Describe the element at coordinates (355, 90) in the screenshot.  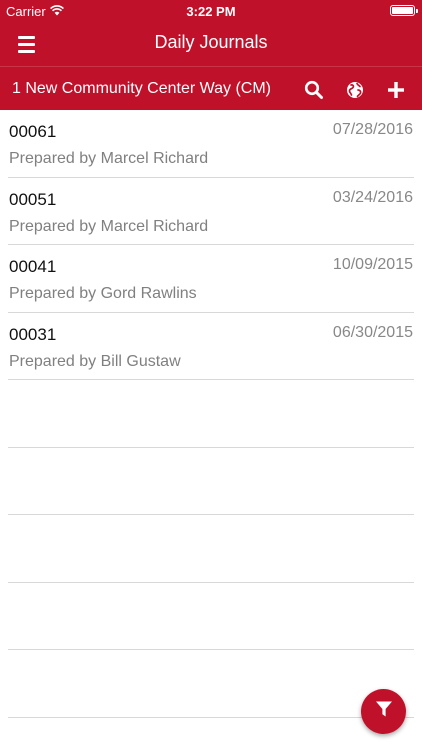
I see `globe-icon` at that location.